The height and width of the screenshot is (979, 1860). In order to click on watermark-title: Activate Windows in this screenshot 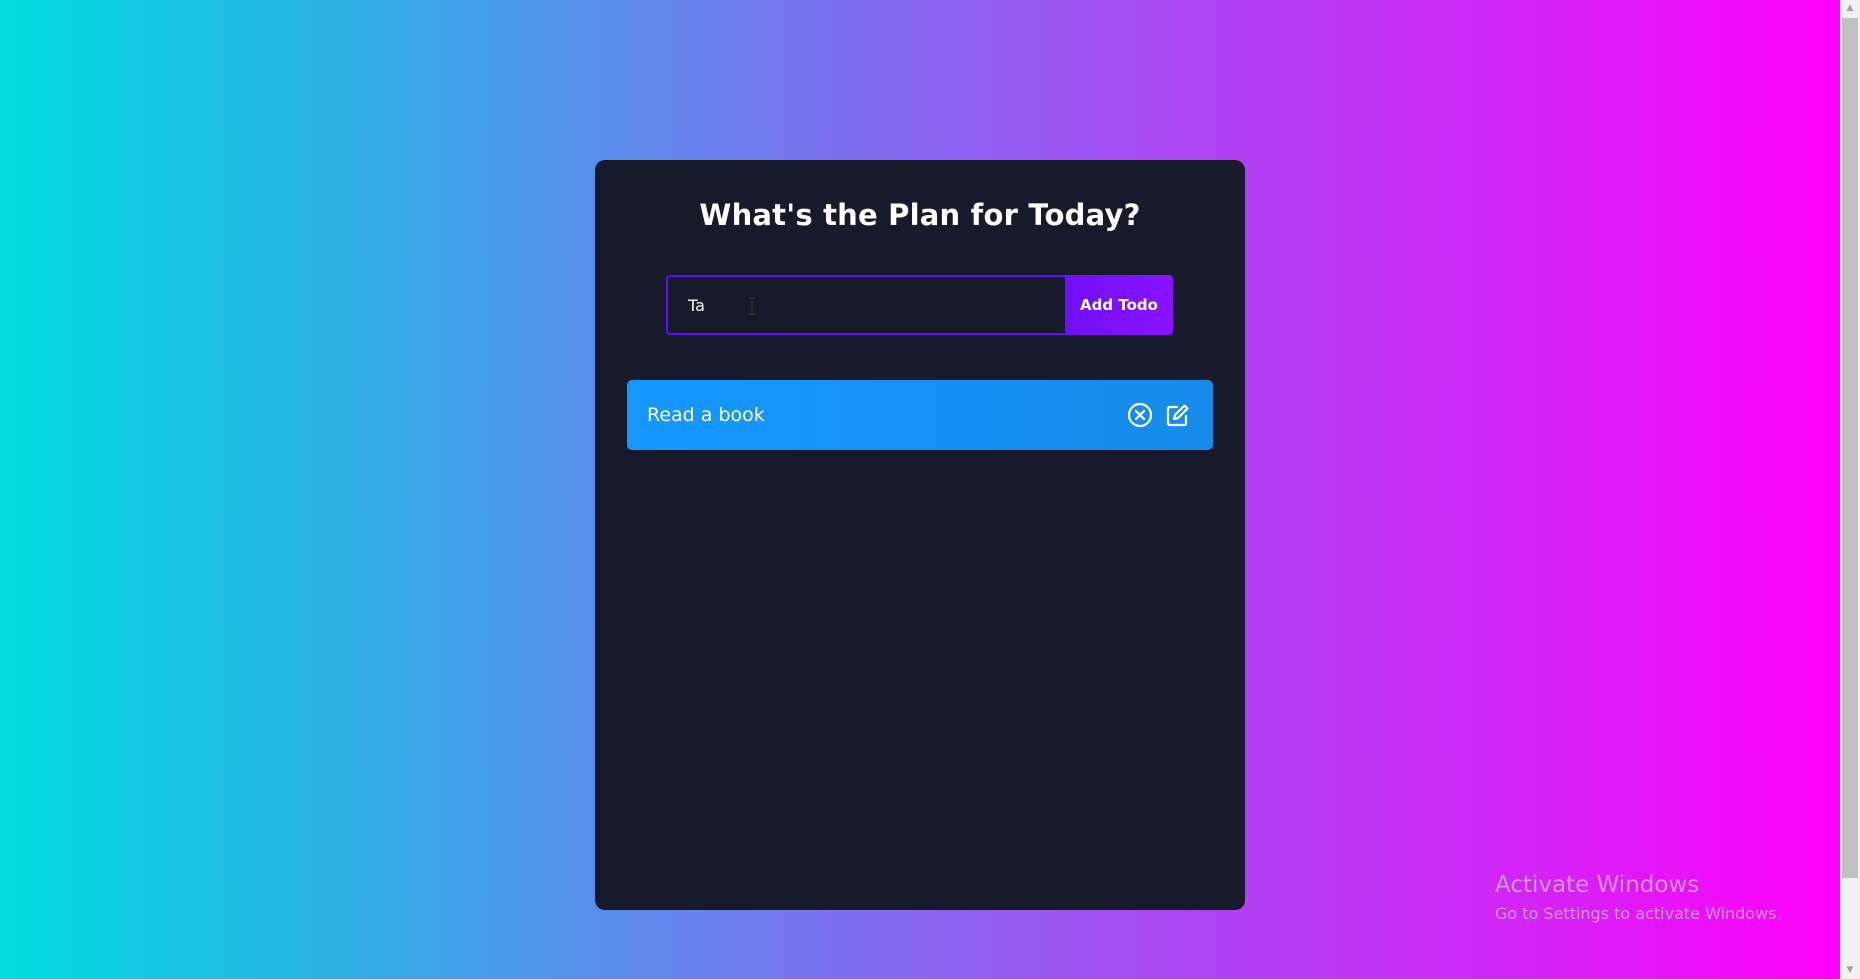, I will do `click(1597, 885)`.